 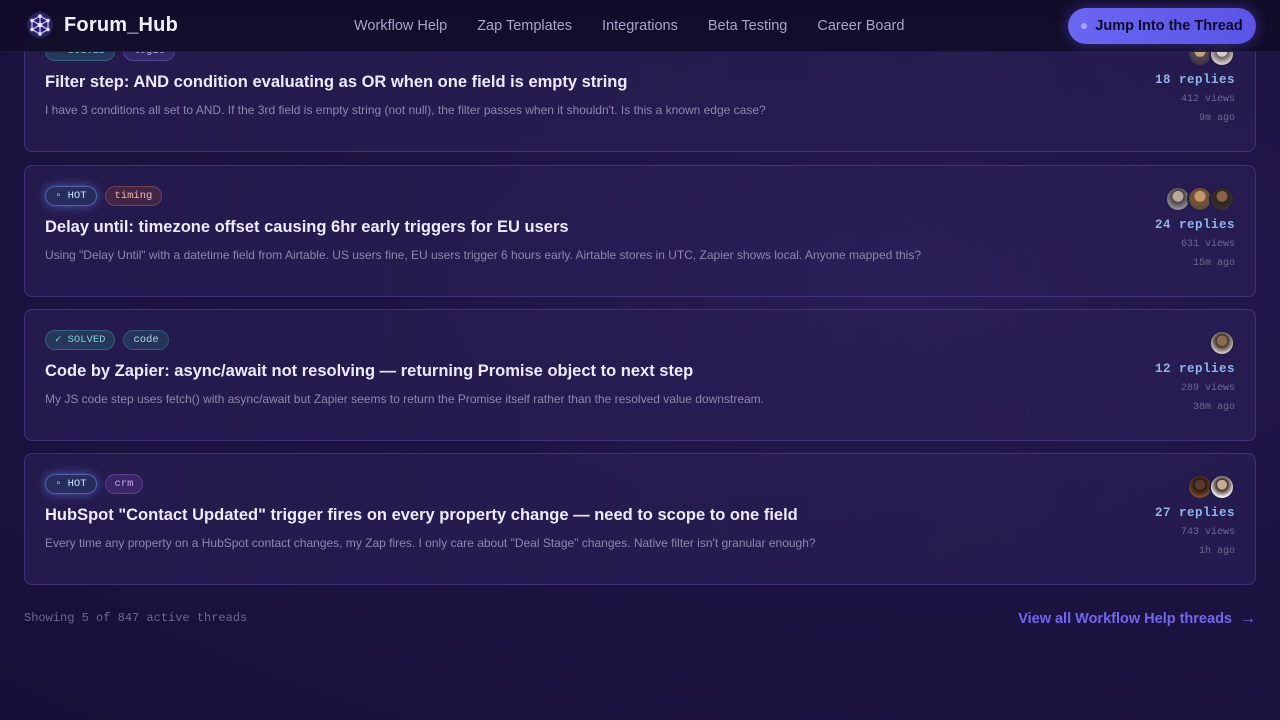 I want to click on thread-stats: 27 replies 743 views 1h ago, so click(x=1165, y=515).